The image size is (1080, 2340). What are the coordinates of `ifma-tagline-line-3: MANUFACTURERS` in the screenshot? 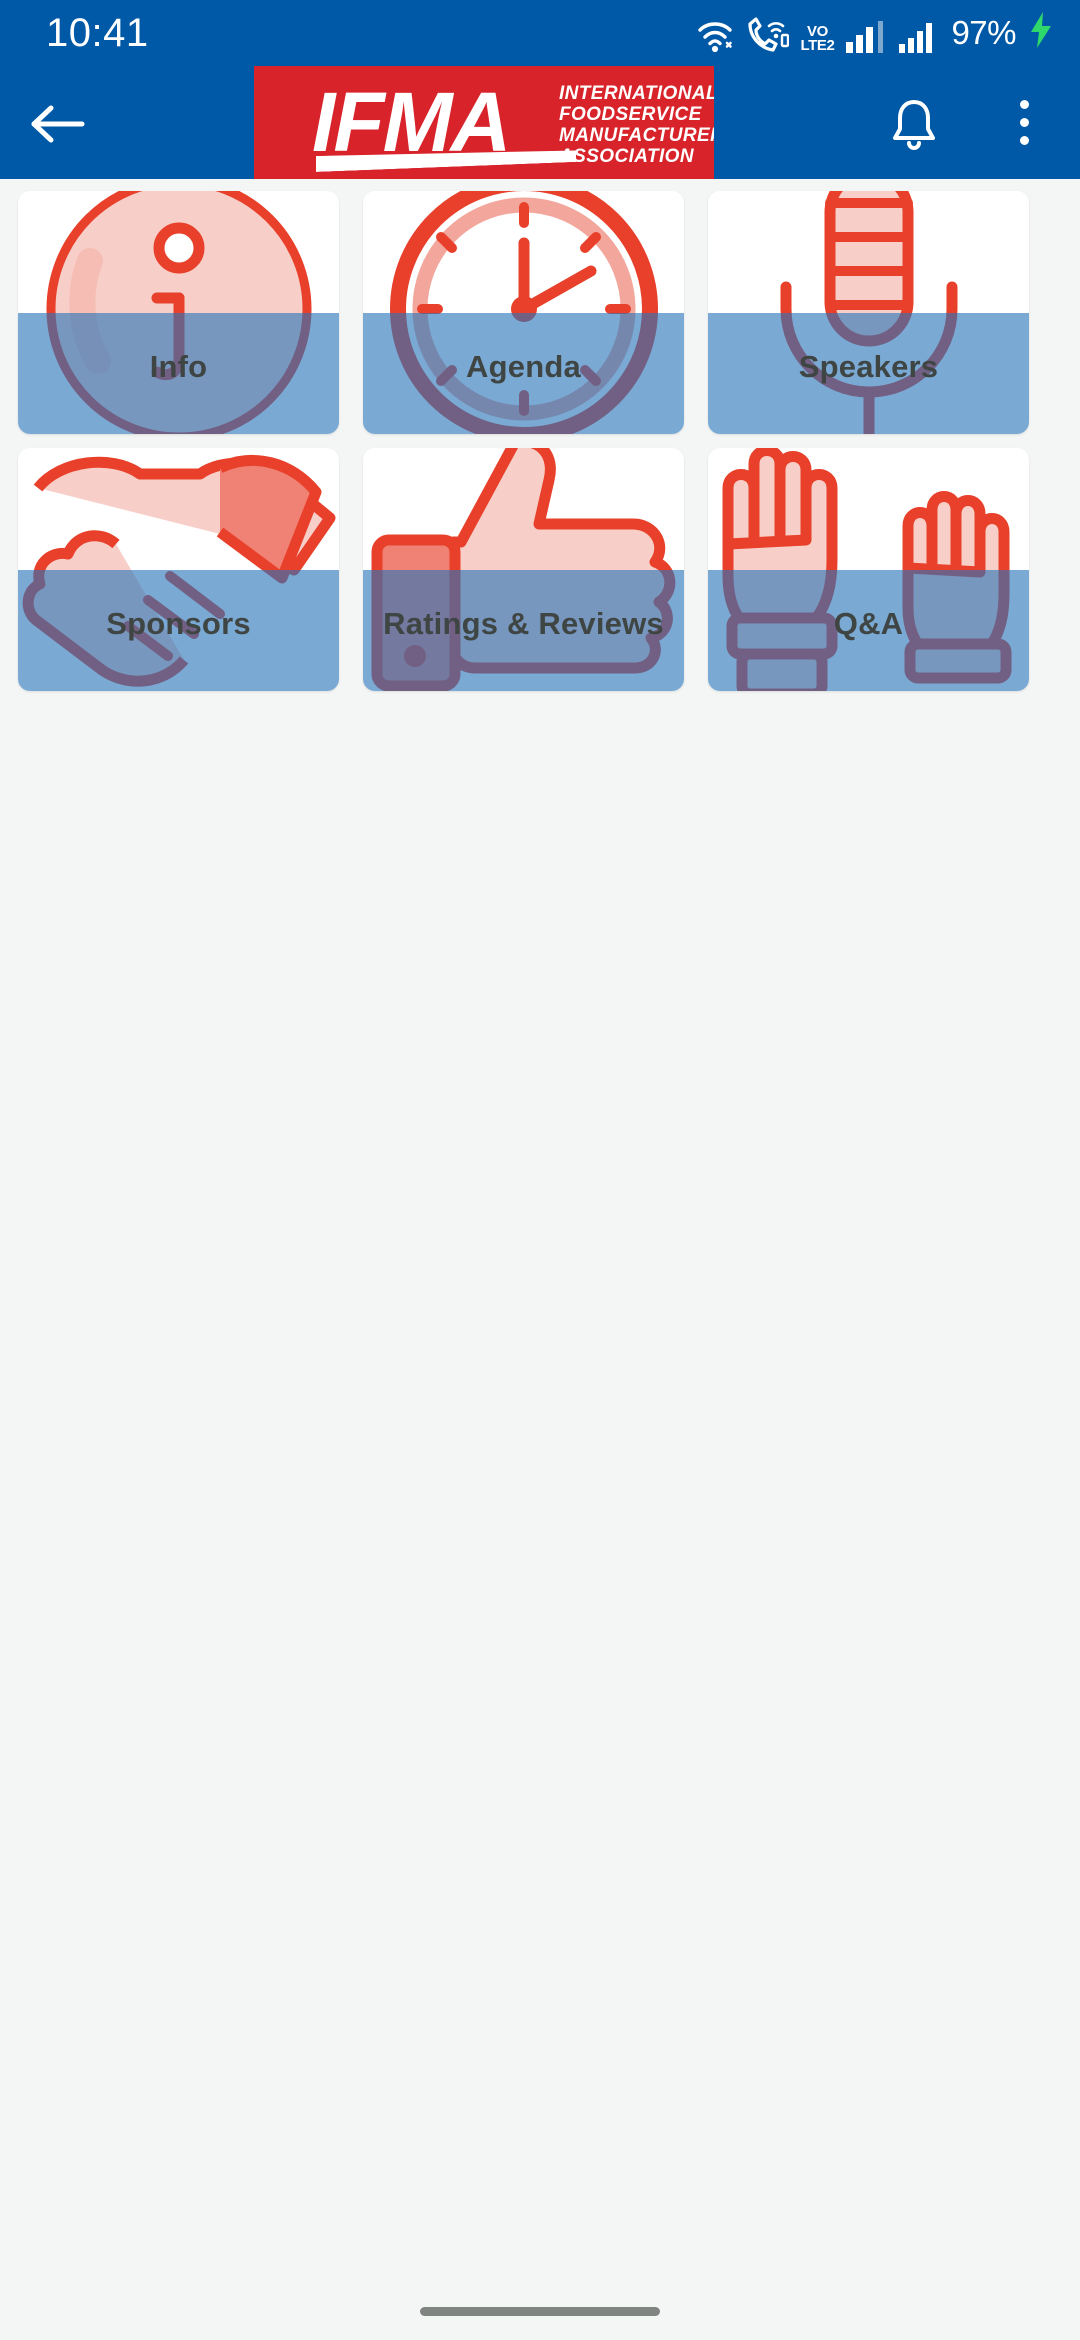 It's located at (636, 135).